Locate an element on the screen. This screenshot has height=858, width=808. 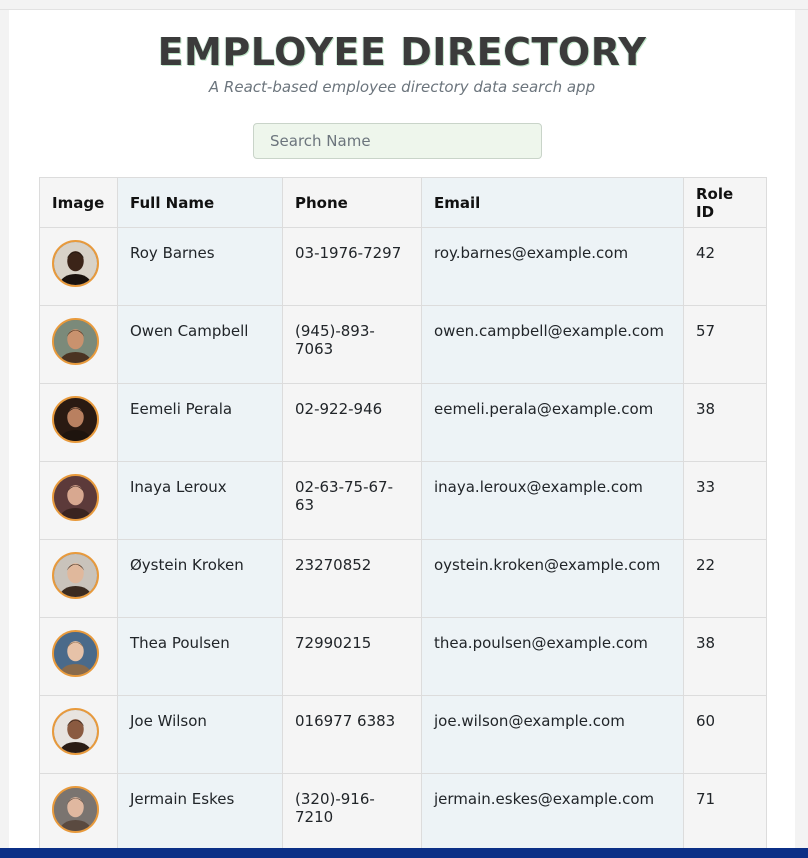
phone-cell: 02-922-946 is located at coordinates (352, 422).